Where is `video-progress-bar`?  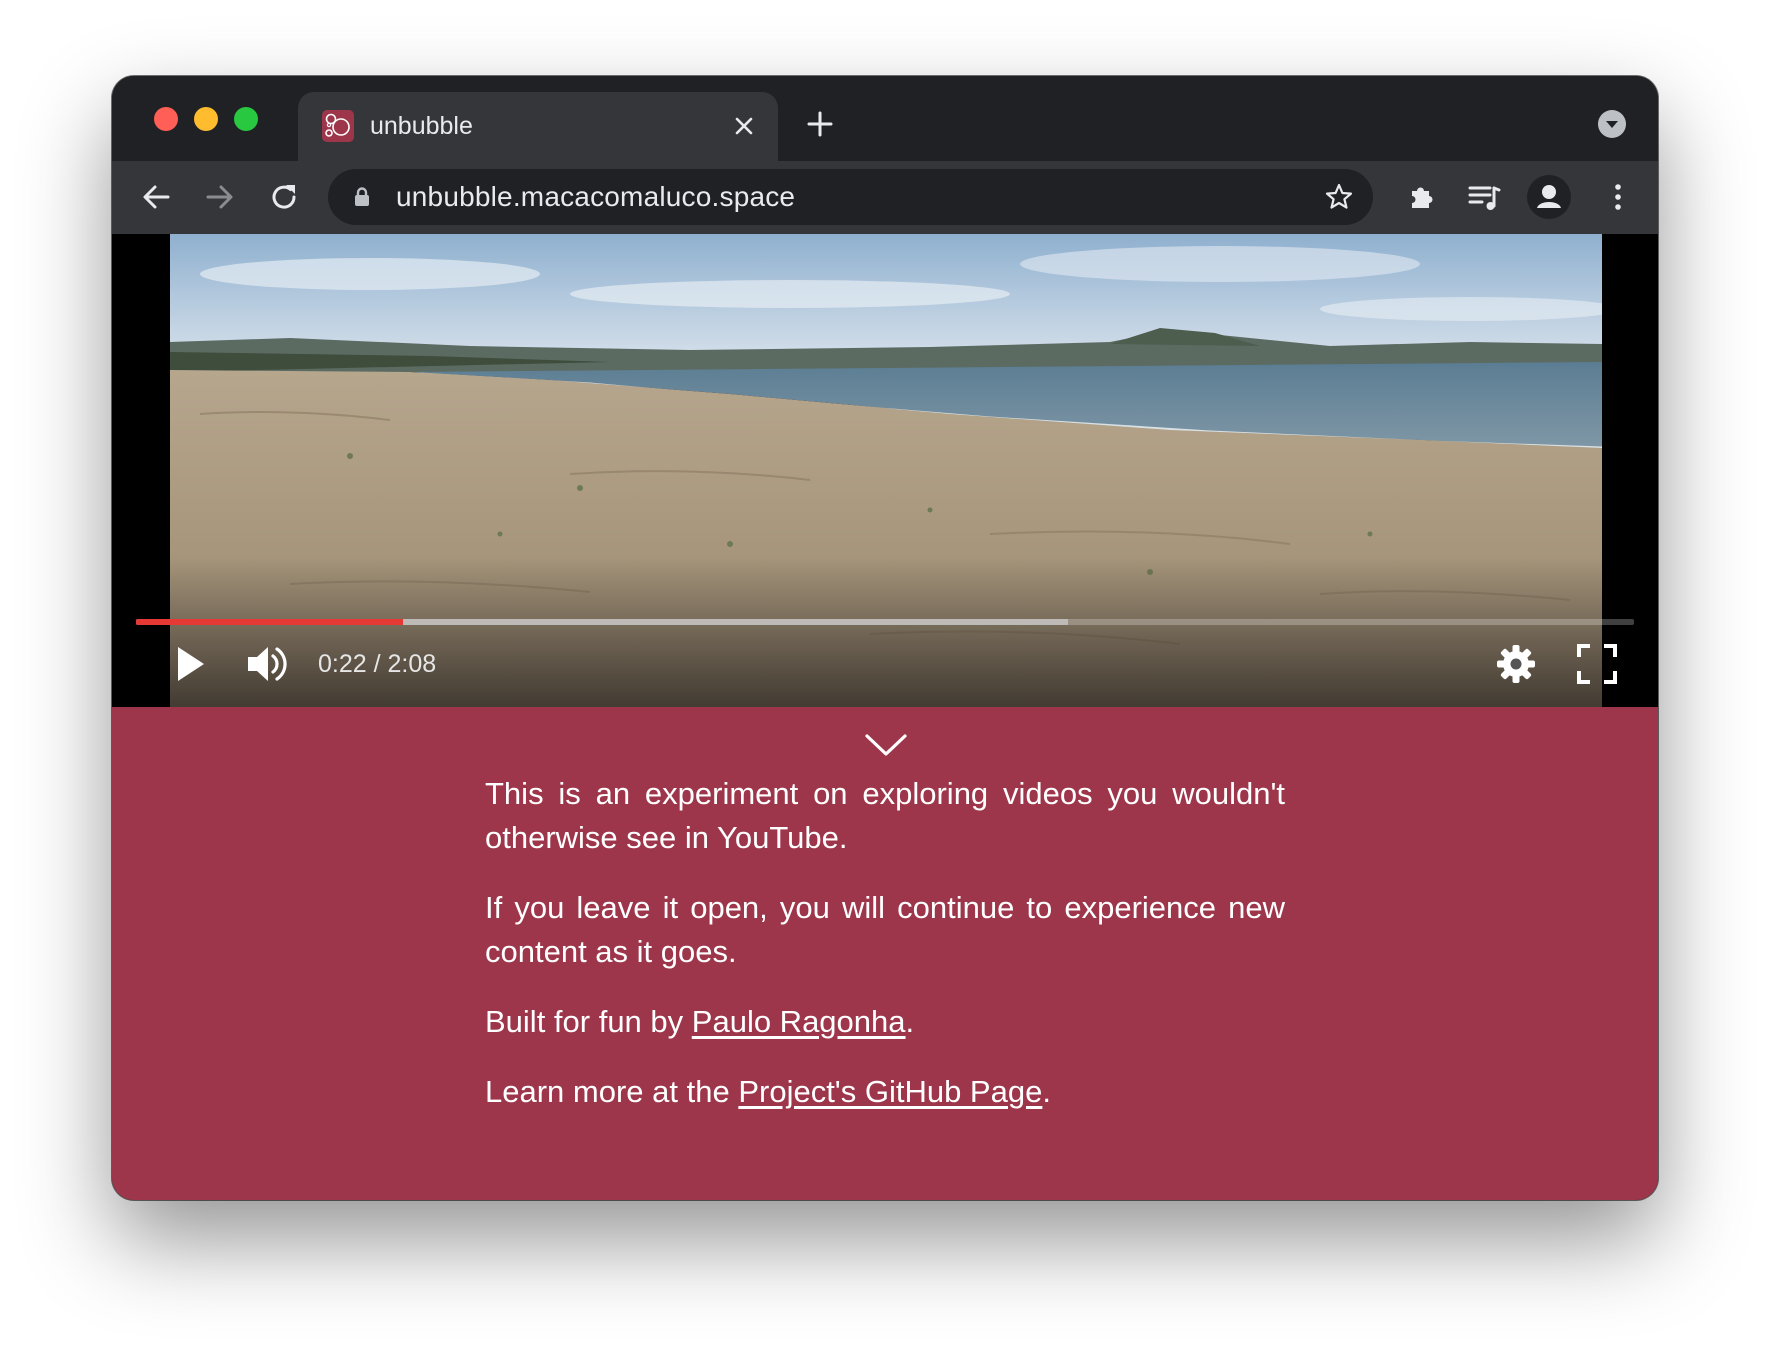
video-progress-bar is located at coordinates (885, 622).